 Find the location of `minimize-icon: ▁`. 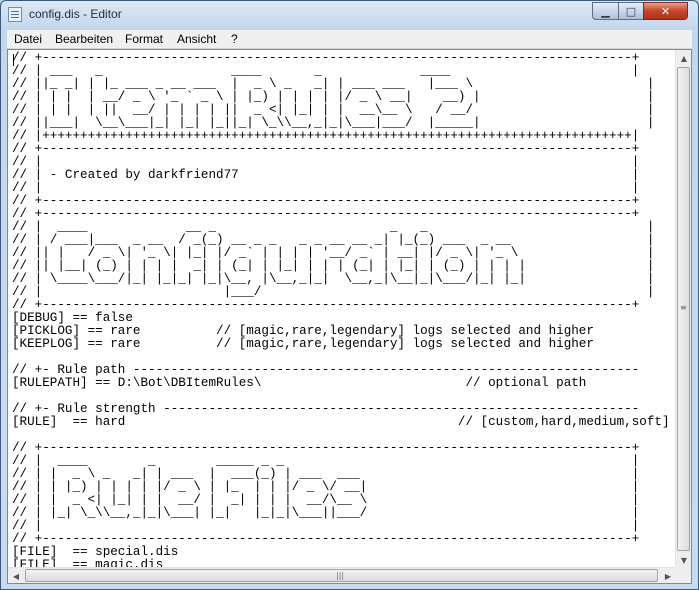

minimize-icon: ▁ is located at coordinates (605, 11).